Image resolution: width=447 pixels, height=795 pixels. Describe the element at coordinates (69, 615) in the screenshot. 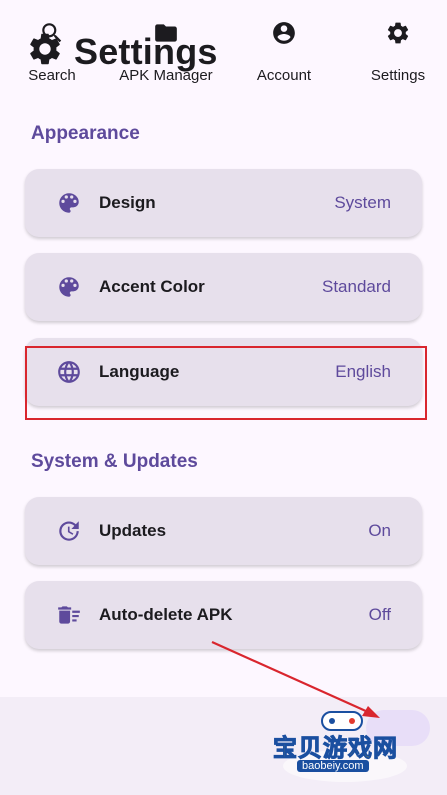

I see `delete-list-icon` at that location.